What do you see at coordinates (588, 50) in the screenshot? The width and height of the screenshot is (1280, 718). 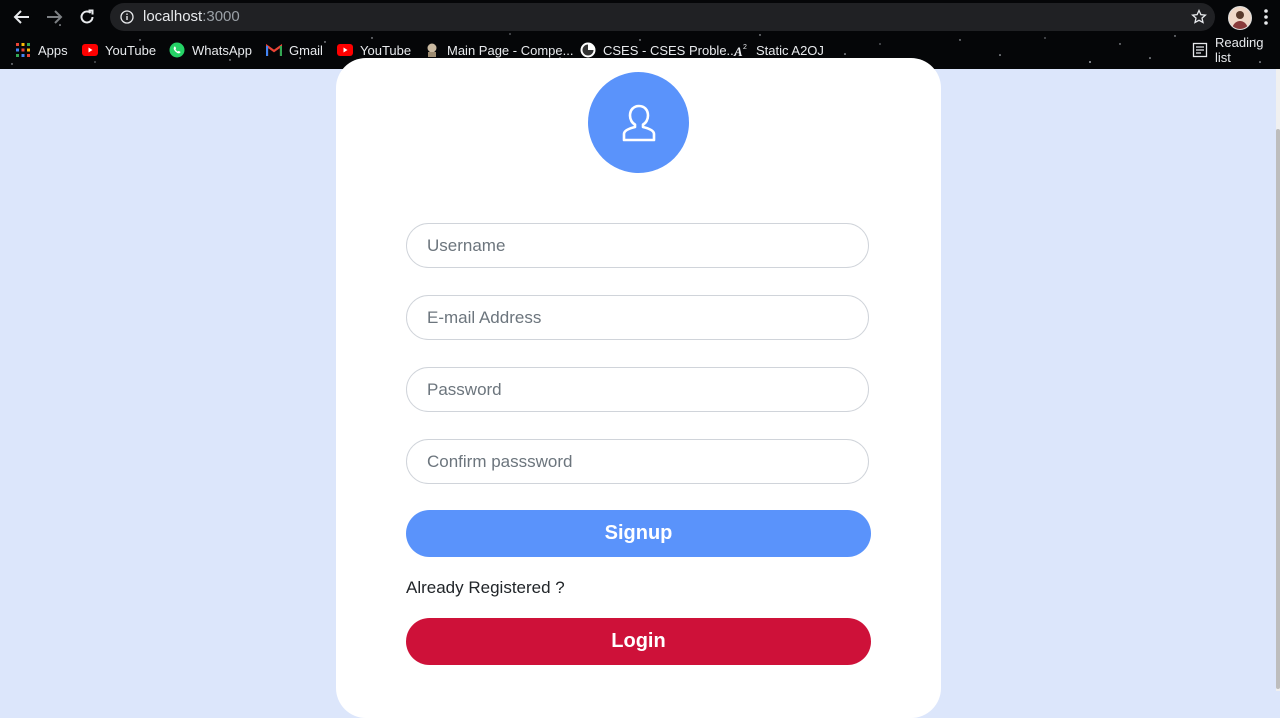 I see `cses-icon` at bounding box center [588, 50].